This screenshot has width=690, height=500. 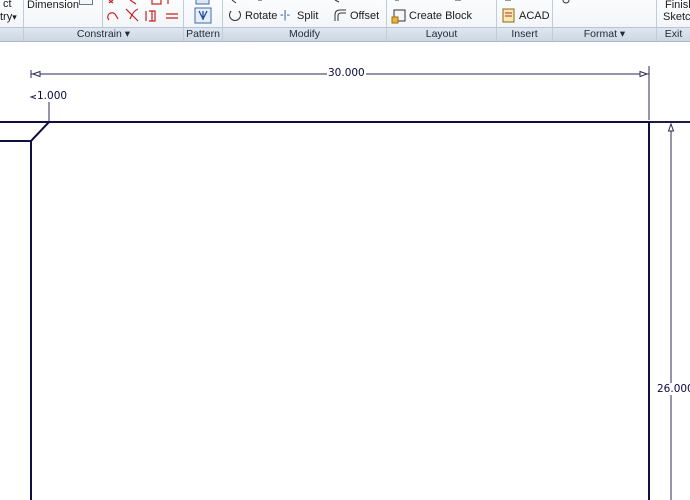 I want to click on panel-title-constrain: Constrain ▾, so click(x=103, y=34).